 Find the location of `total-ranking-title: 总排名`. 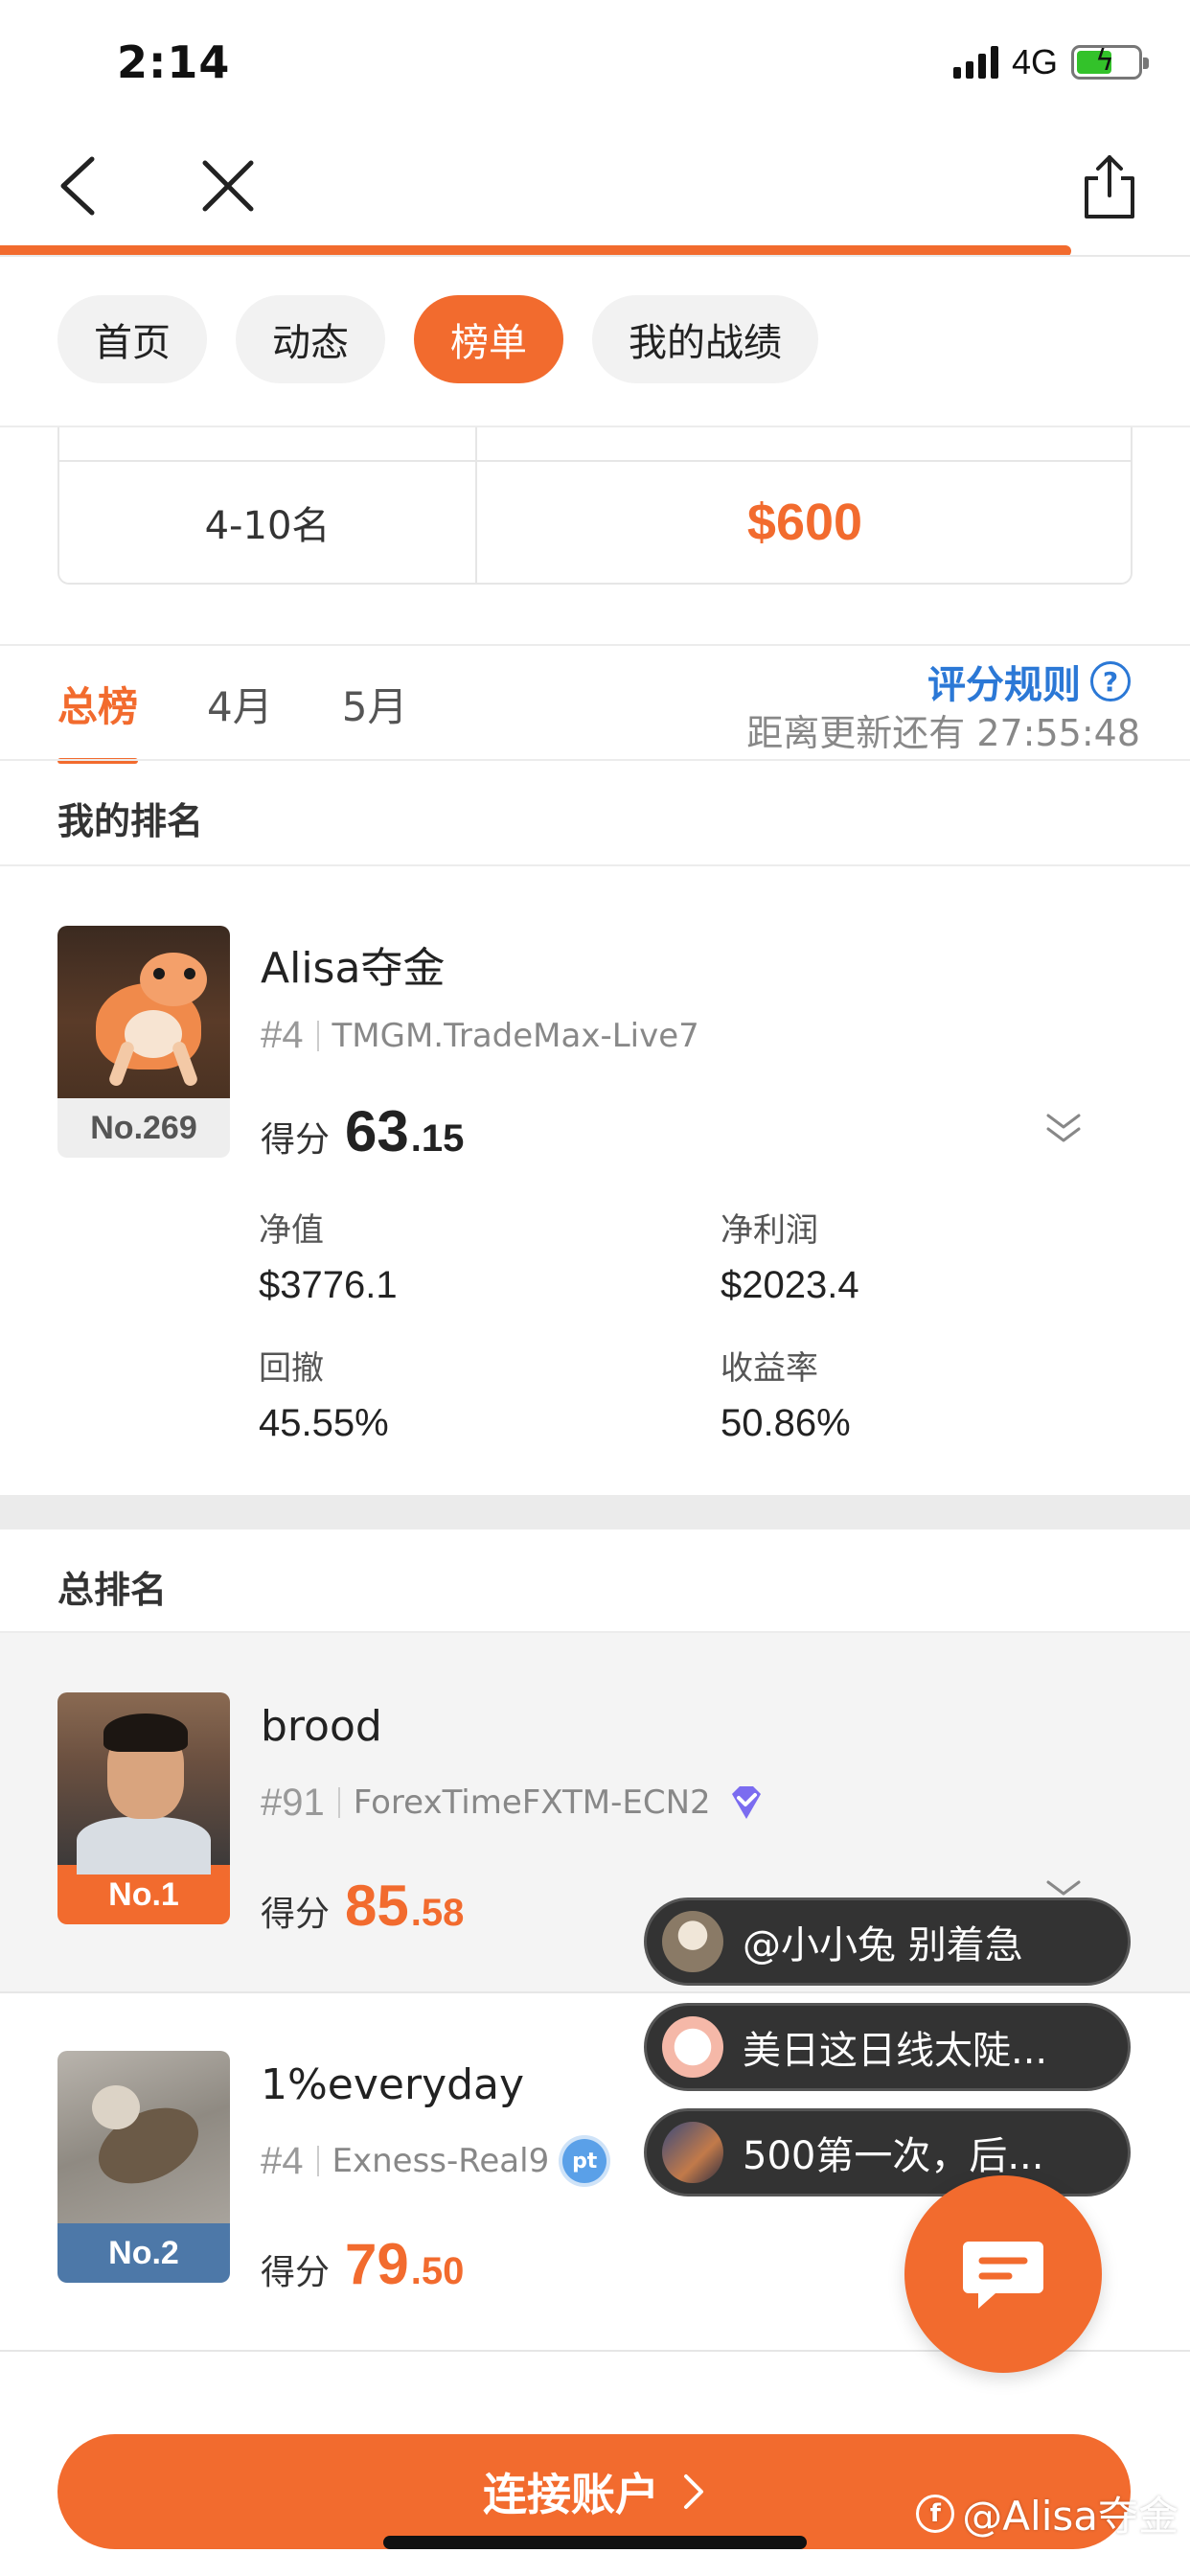

total-ranking-title: 总排名 is located at coordinates (113, 1590).